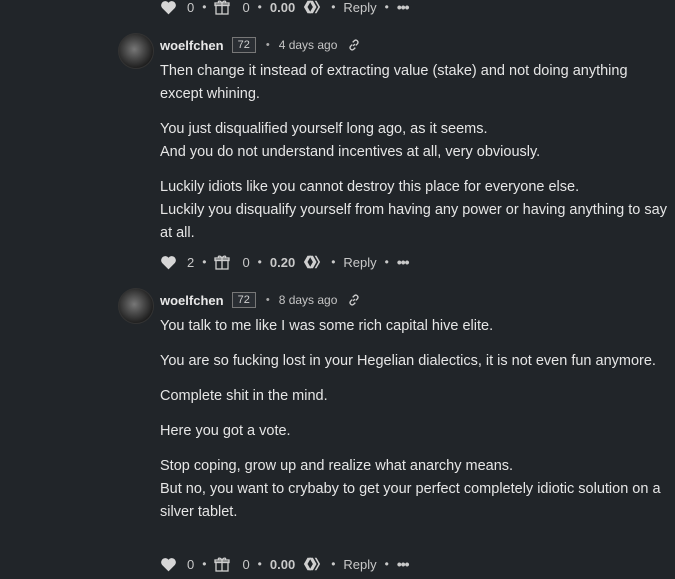 Image resolution: width=675 pixels, height=579 pixels. Describe the element at coordinates (260, 45) in the screenshot. I see `comment-header: woelfchen 72 • 4 days ago` at that location.